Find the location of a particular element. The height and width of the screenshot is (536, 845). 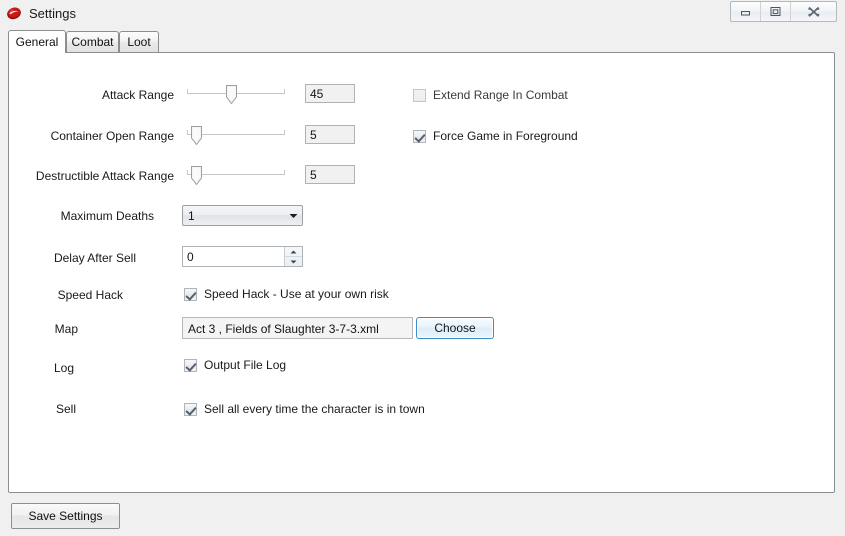

container-open-range-value: 5 is located at coordinates (330, 134).